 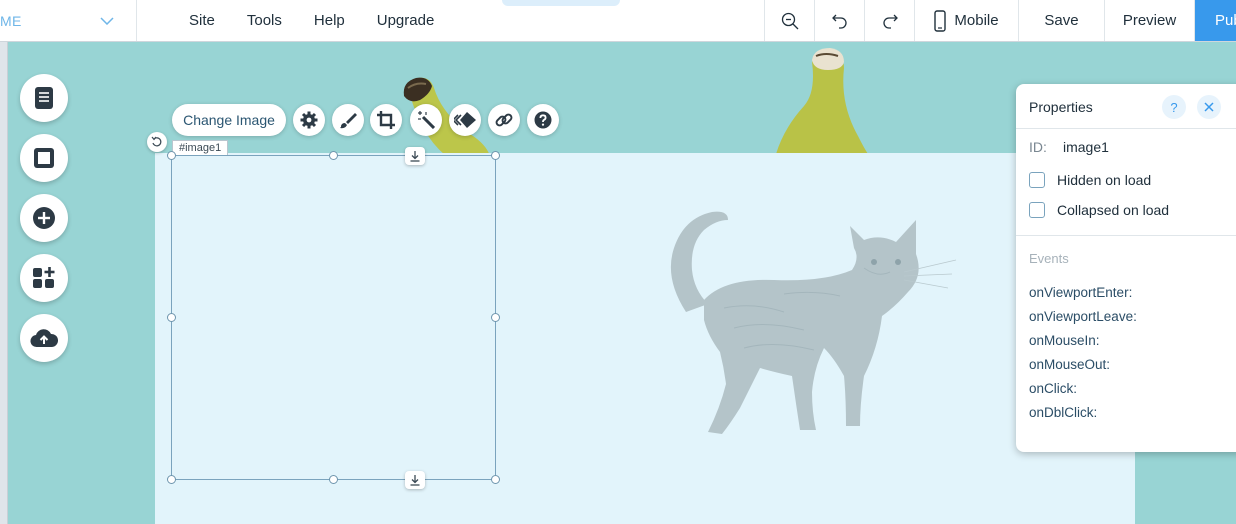 I want to click on anchor-bottom-button, so click(x=415, y=480).